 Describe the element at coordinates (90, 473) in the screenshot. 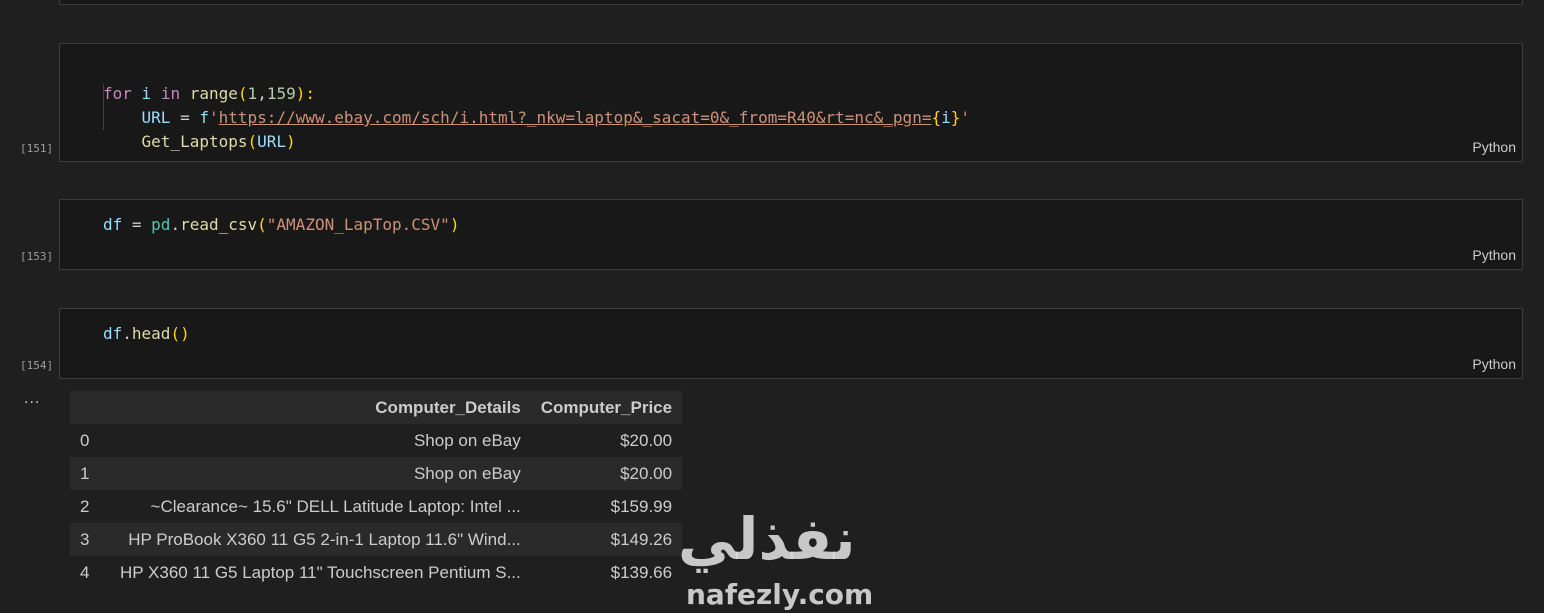

I see `row-index: 1` at that location.